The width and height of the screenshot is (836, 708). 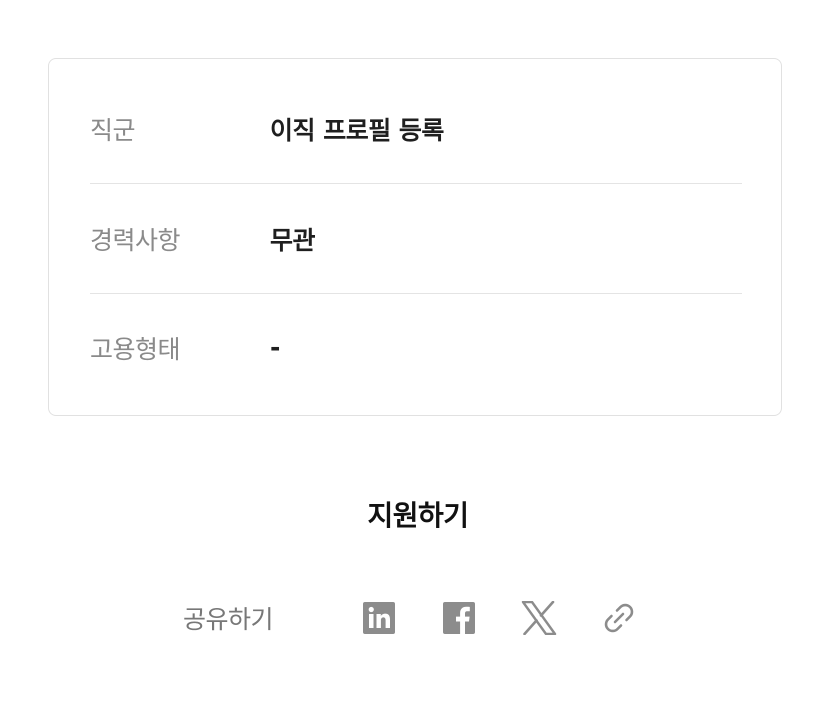 I want to click on info-row-job-category: 직군 이직 프로필 등록, so click(x=416, y=129).